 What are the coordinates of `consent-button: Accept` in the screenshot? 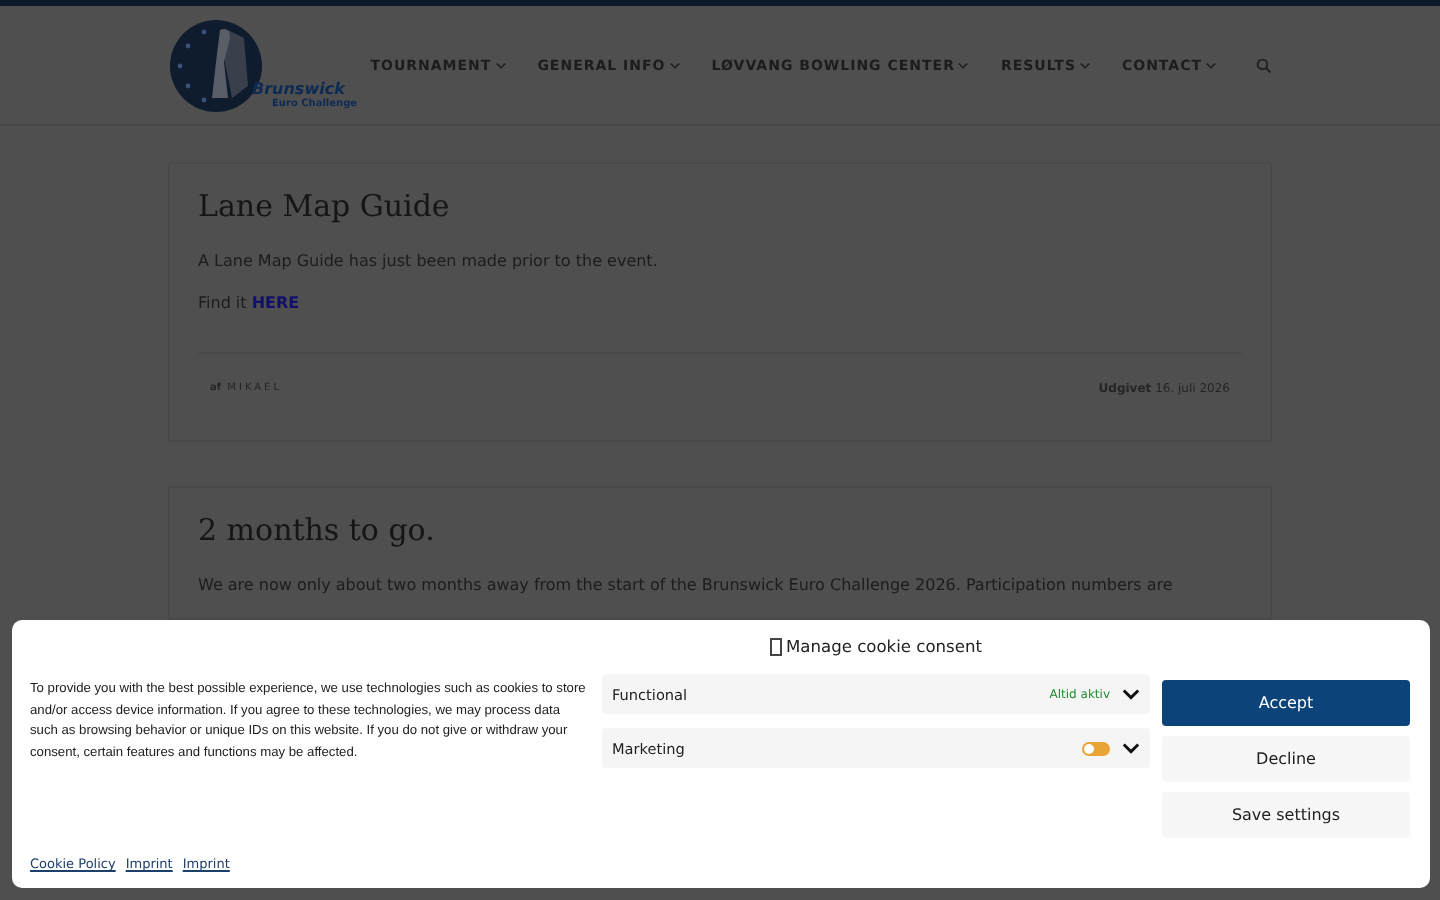 It's located at (1286, 703).